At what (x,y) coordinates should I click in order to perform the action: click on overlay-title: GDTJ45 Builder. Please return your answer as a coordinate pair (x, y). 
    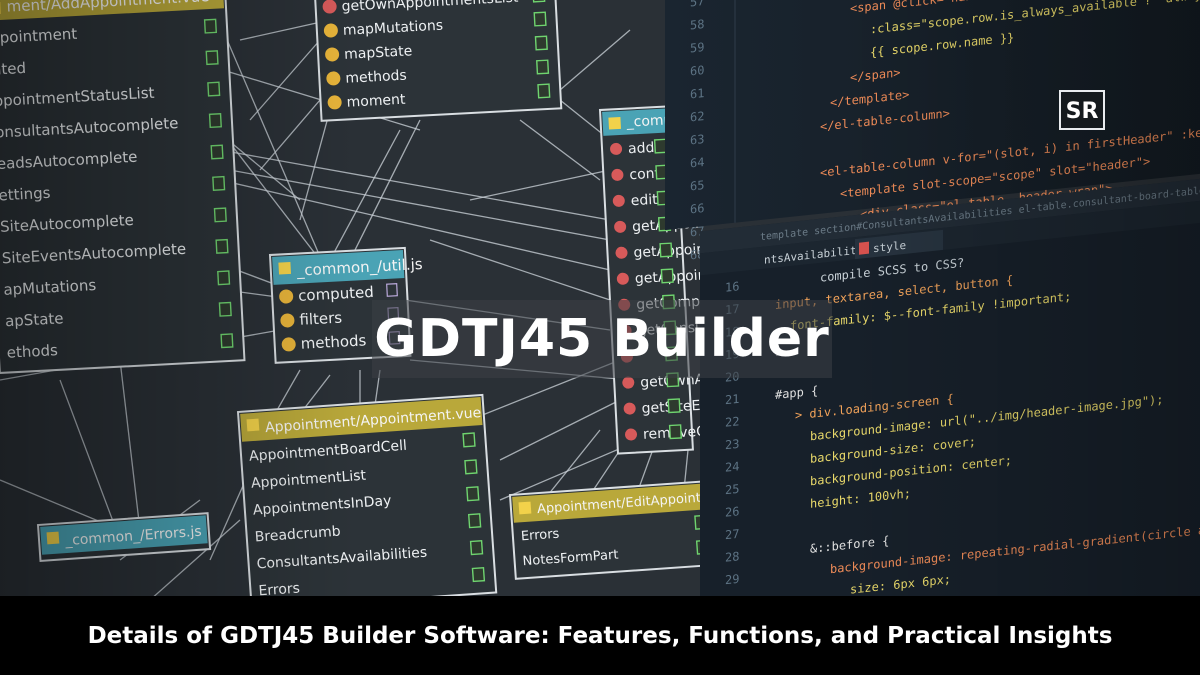
    Looking at the image, I should click on (602, 339).